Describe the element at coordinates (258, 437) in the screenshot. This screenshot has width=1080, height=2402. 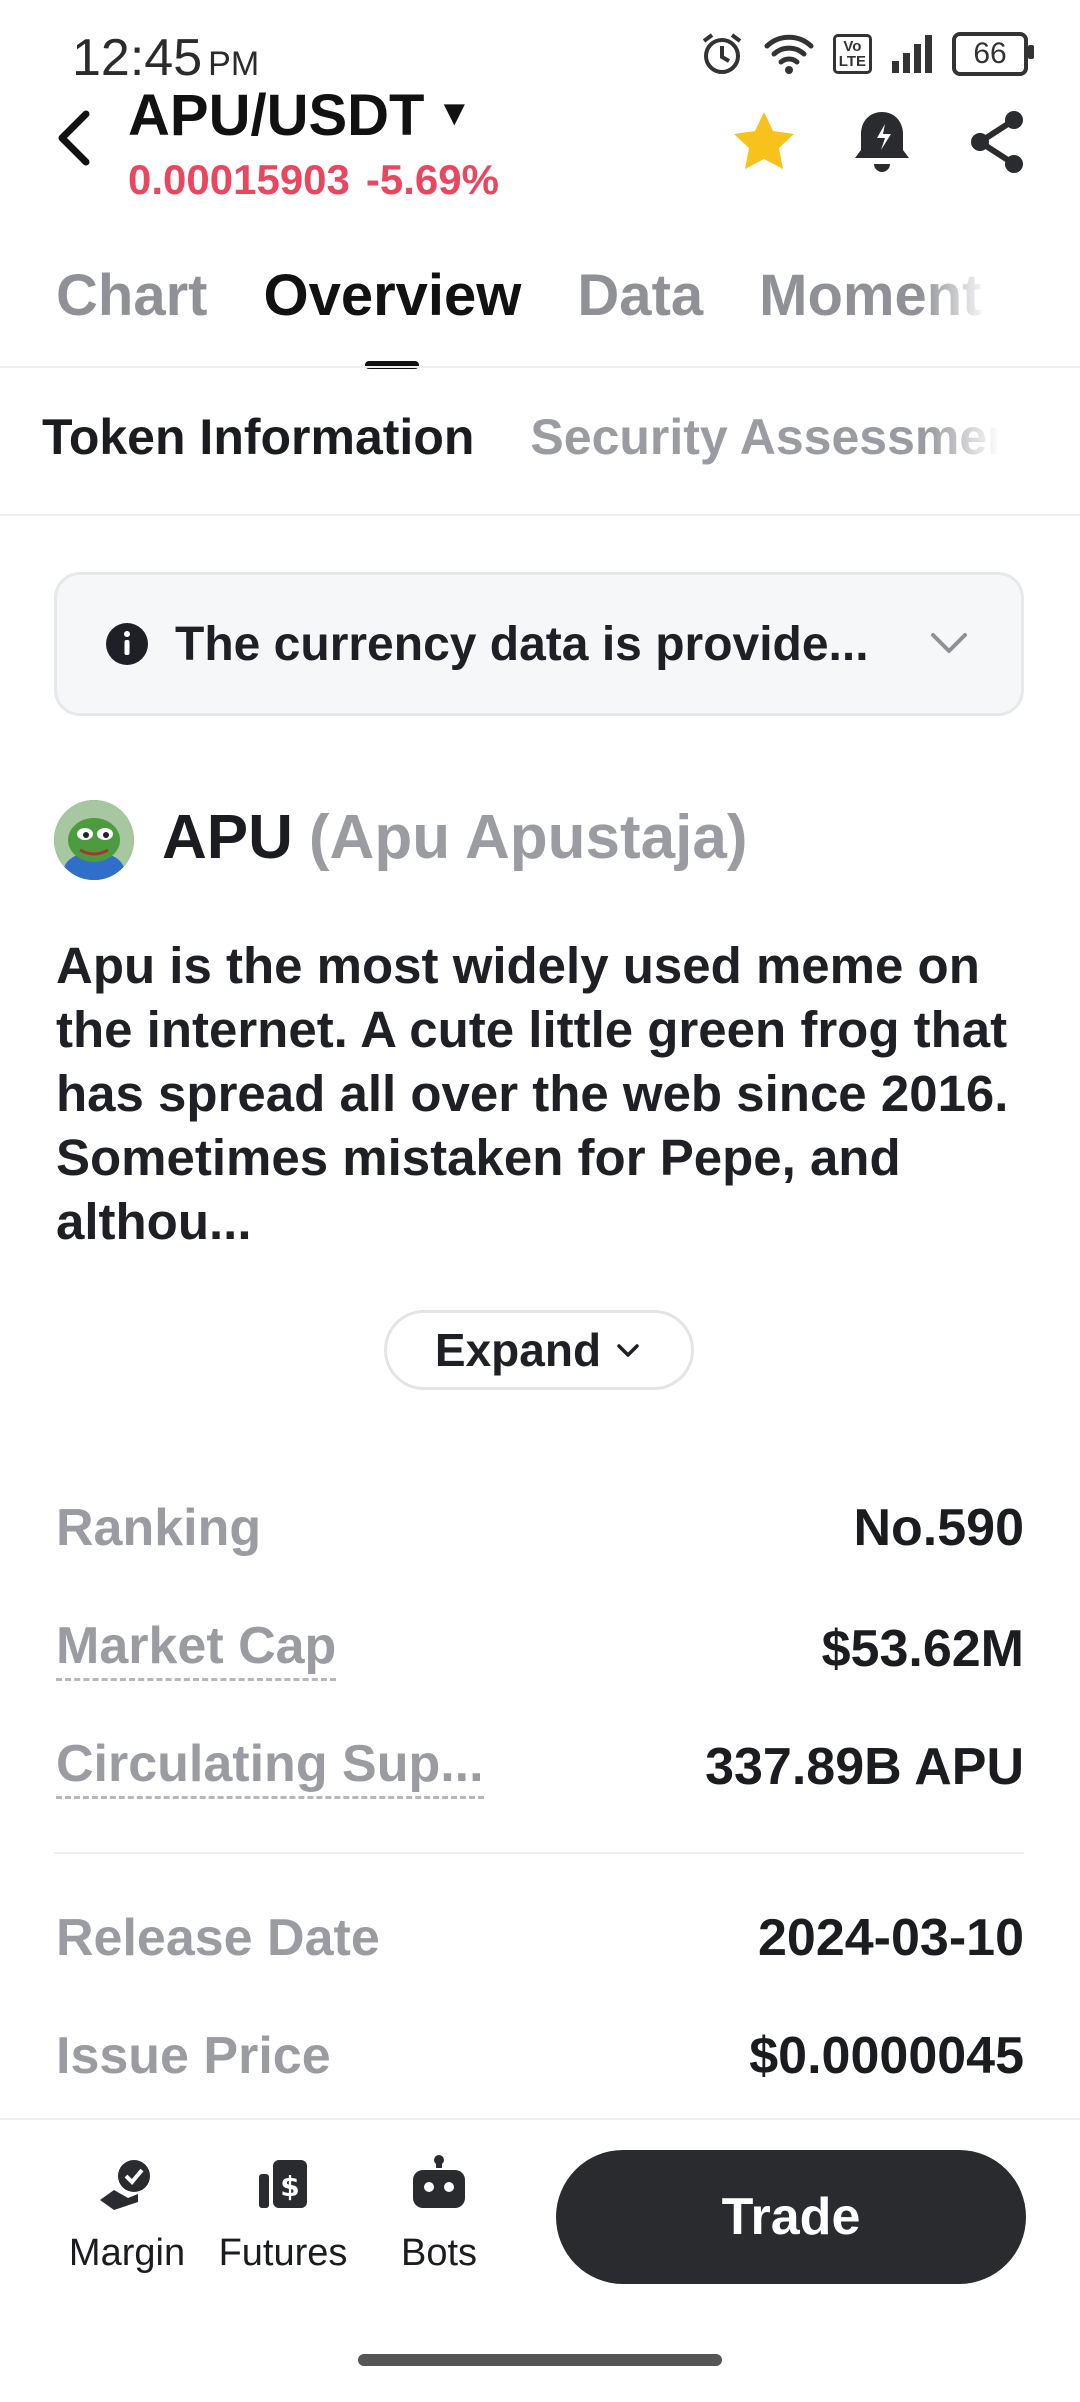
I see `subtab-token-information: Token Information` at that location.